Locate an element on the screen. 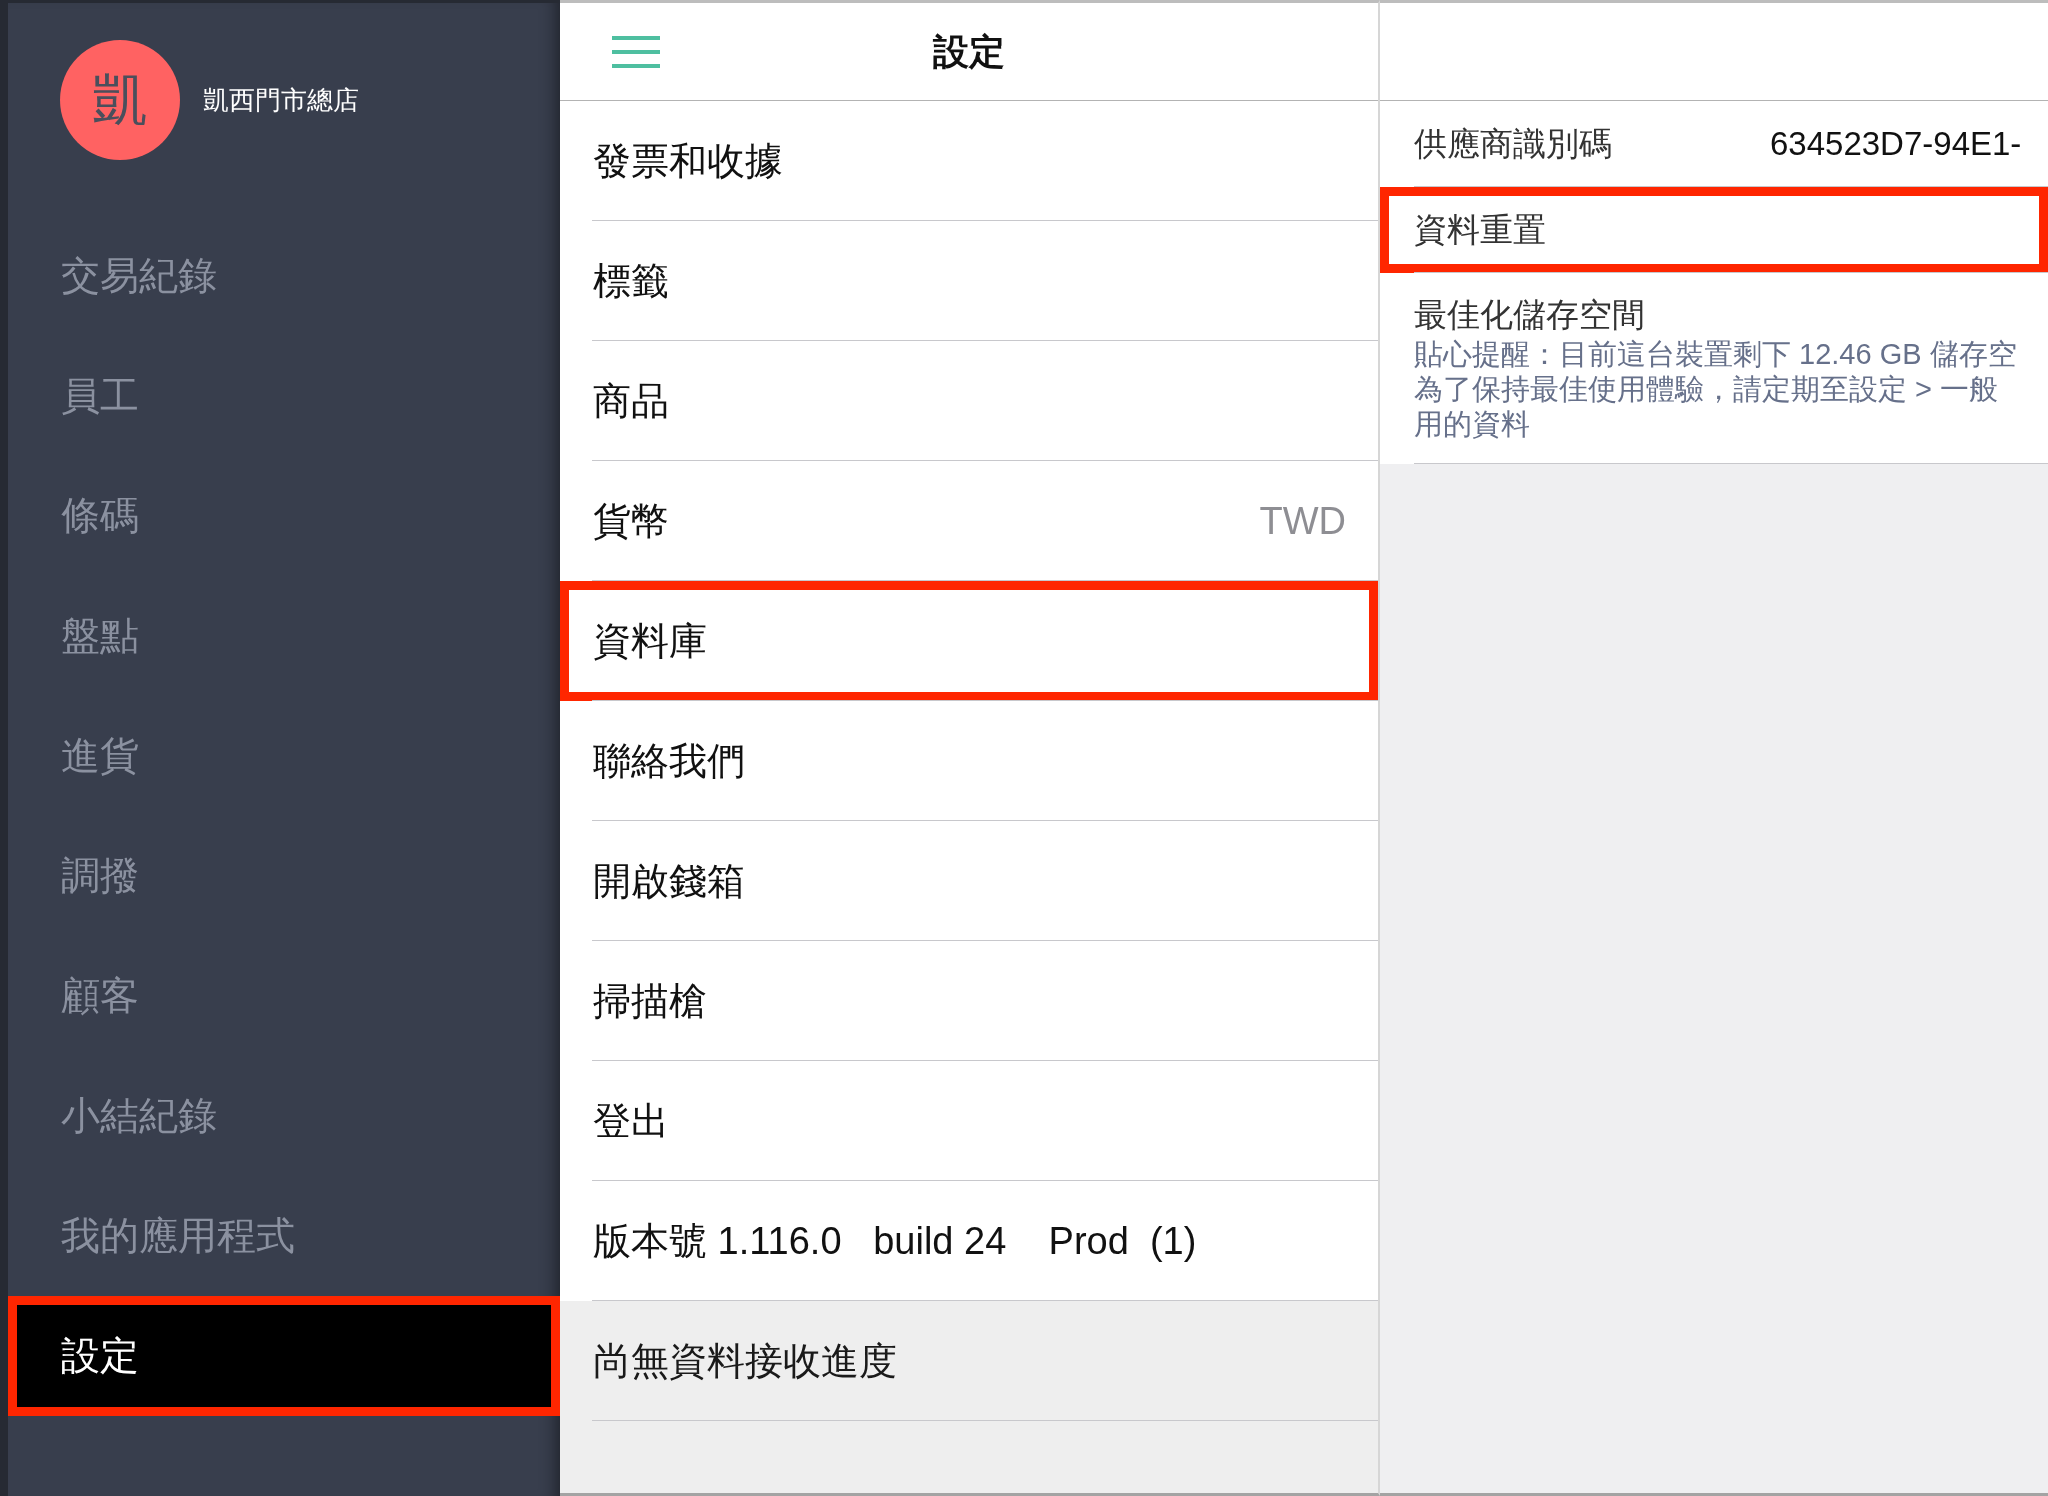  sidebar-item: 設定 is located at coordinates (284, 1356).